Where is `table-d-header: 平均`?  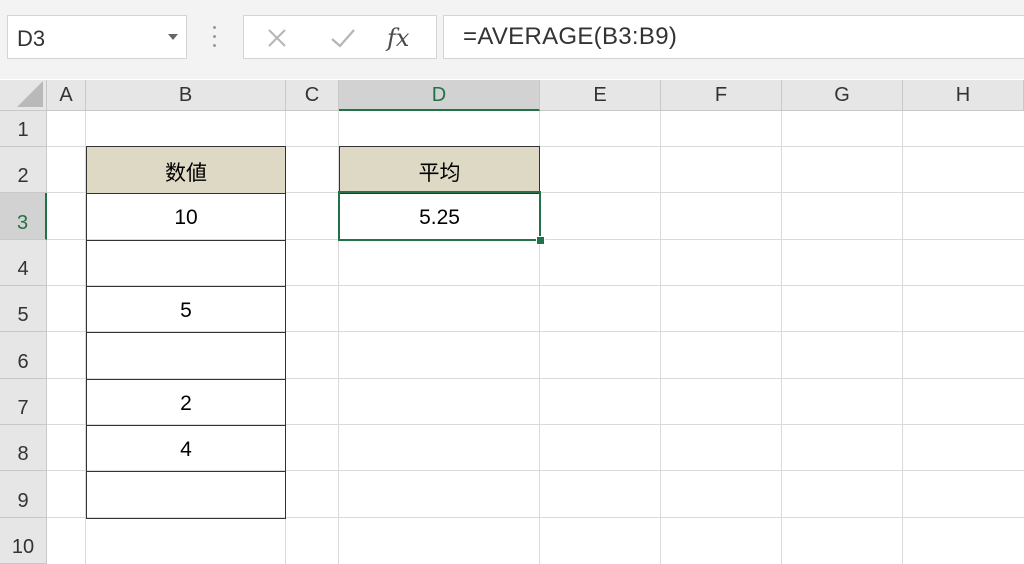
table-d-header: 平均 is located at coordinates (439, 170).